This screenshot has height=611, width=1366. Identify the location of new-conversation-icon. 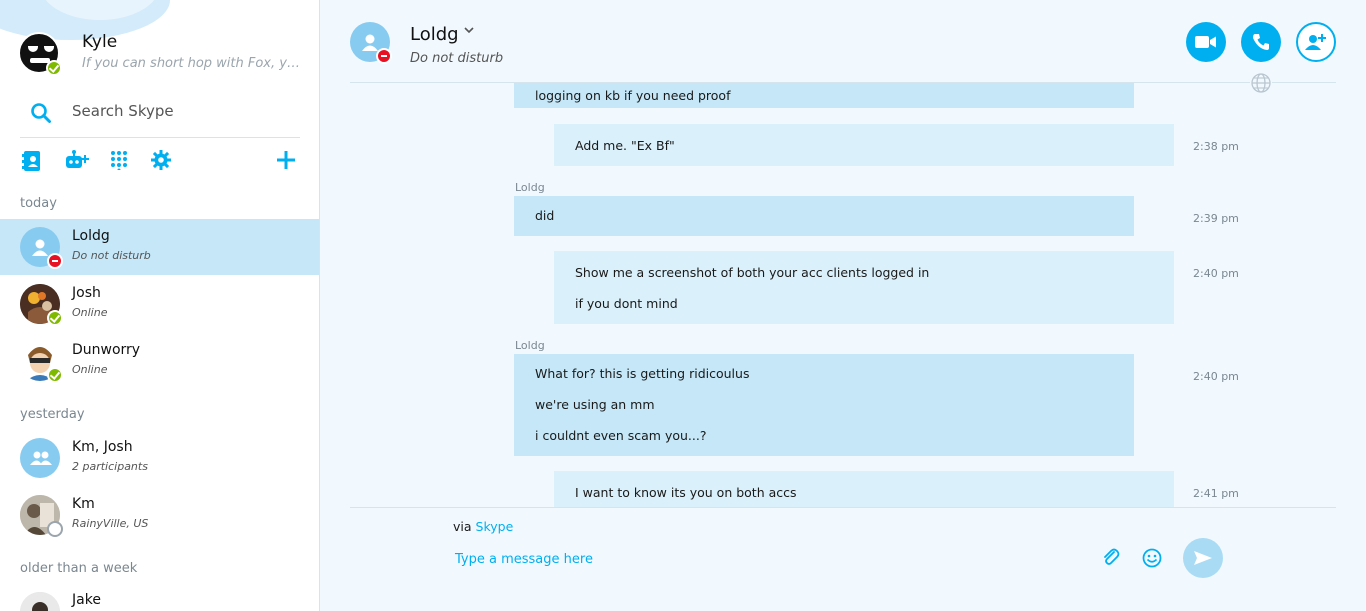
(287, 162).